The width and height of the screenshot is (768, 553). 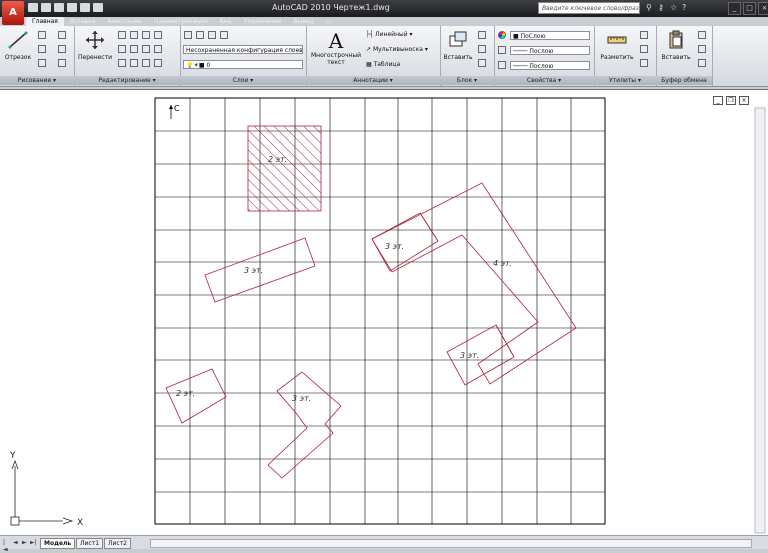 What do you see at coordinates (196, 396) in the screenshot?
I see `building-2b` at bounding box center [196, 396].